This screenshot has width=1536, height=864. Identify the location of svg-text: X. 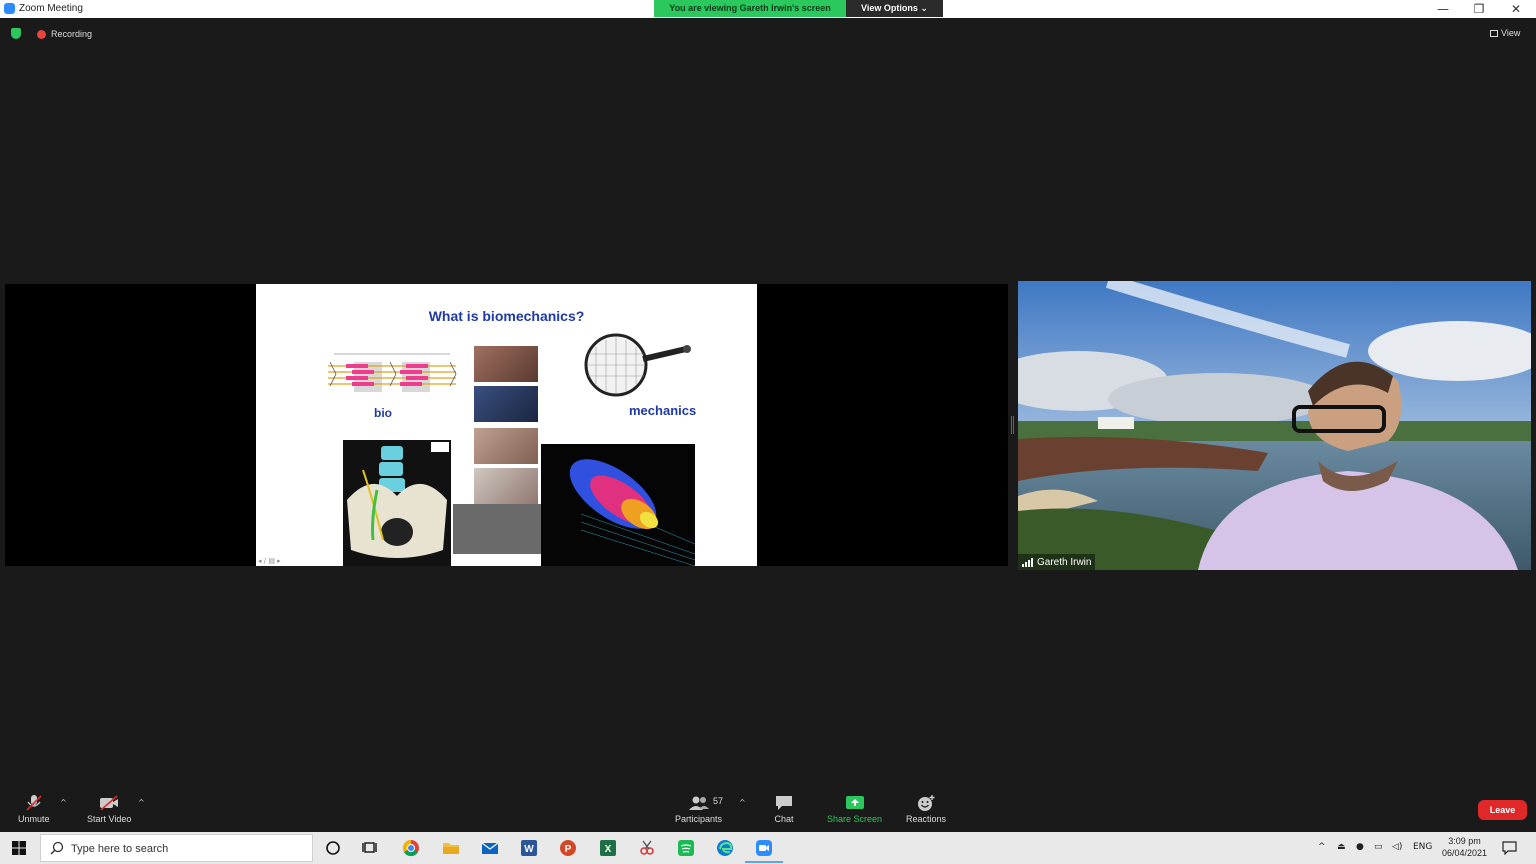
(608, 849).